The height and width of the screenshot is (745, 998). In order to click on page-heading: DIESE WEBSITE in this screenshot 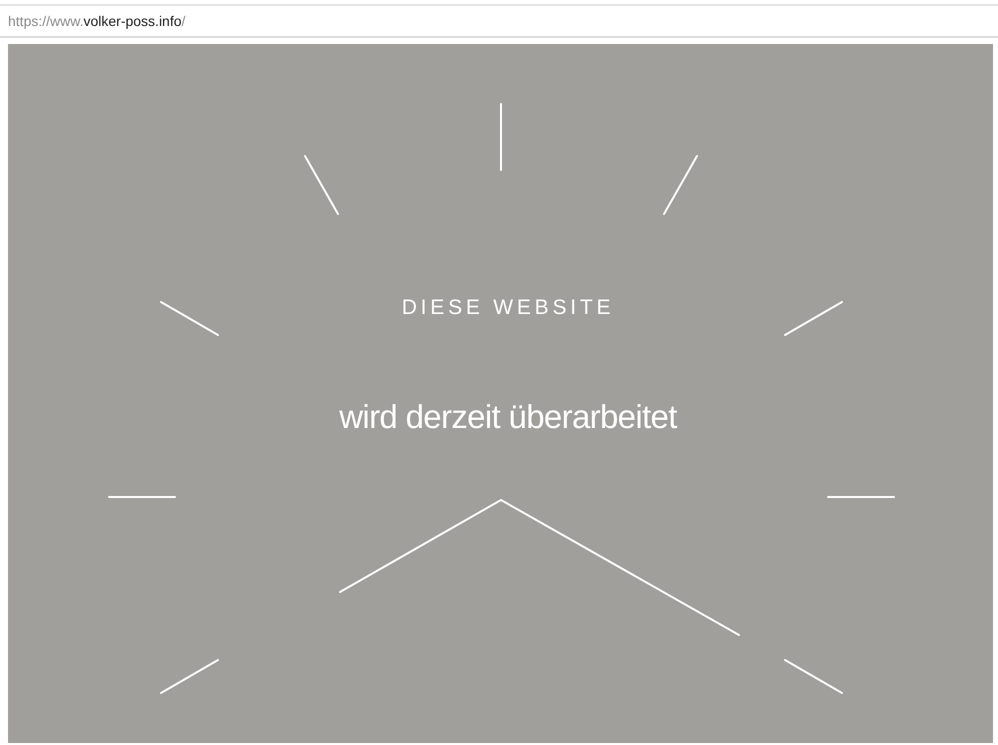, I will do `click(508, 308)`.